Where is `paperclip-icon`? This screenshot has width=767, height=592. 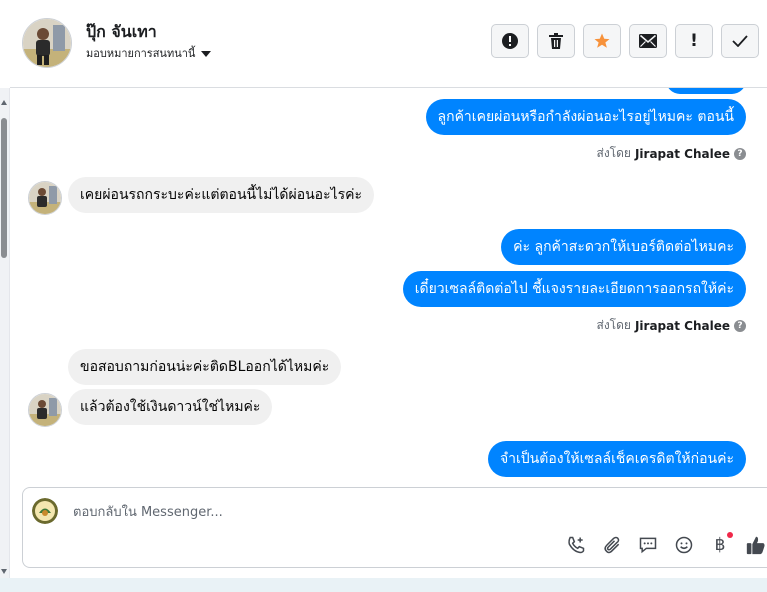
paperclip-icon is located at coordinates (612, 545).